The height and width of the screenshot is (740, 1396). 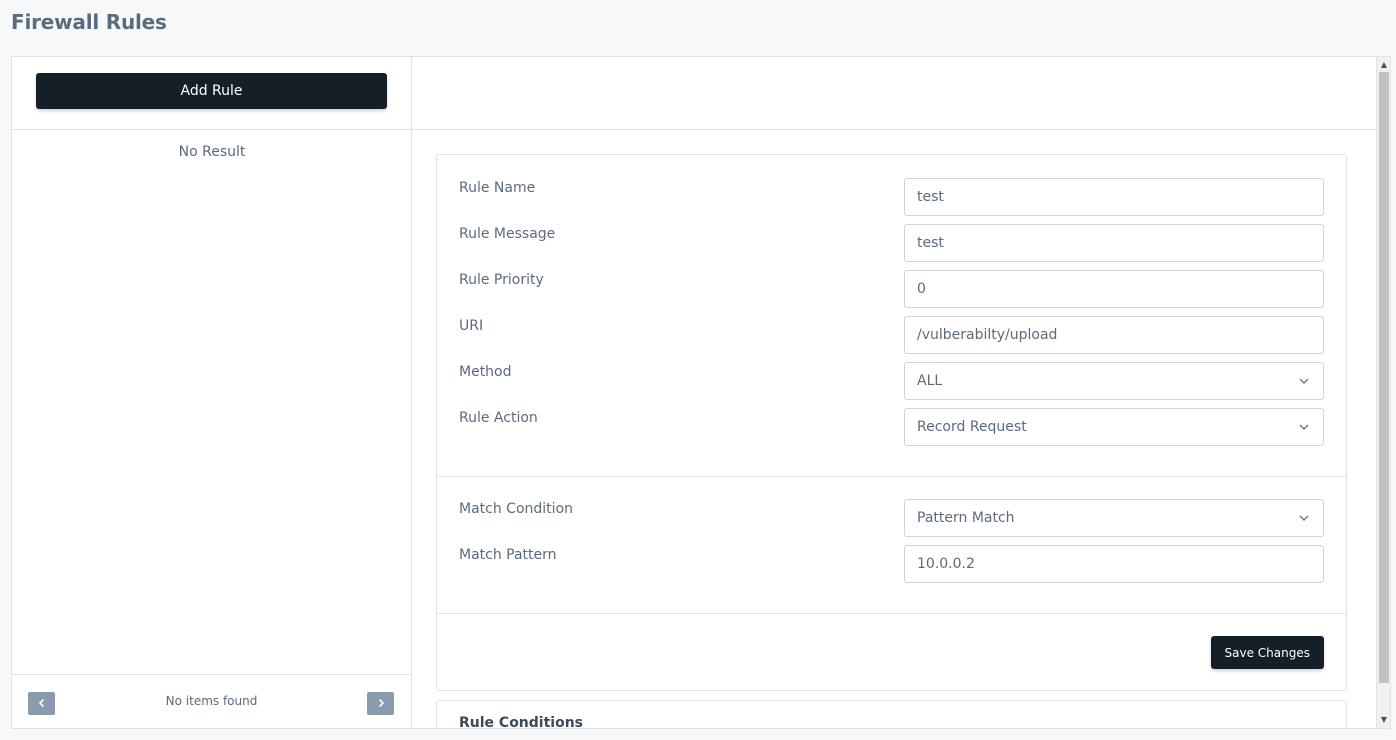 What do you see at coordinates (1114, 243) in the screenshot?
I see `rule-message-input` at bounding box center [1114, 243].